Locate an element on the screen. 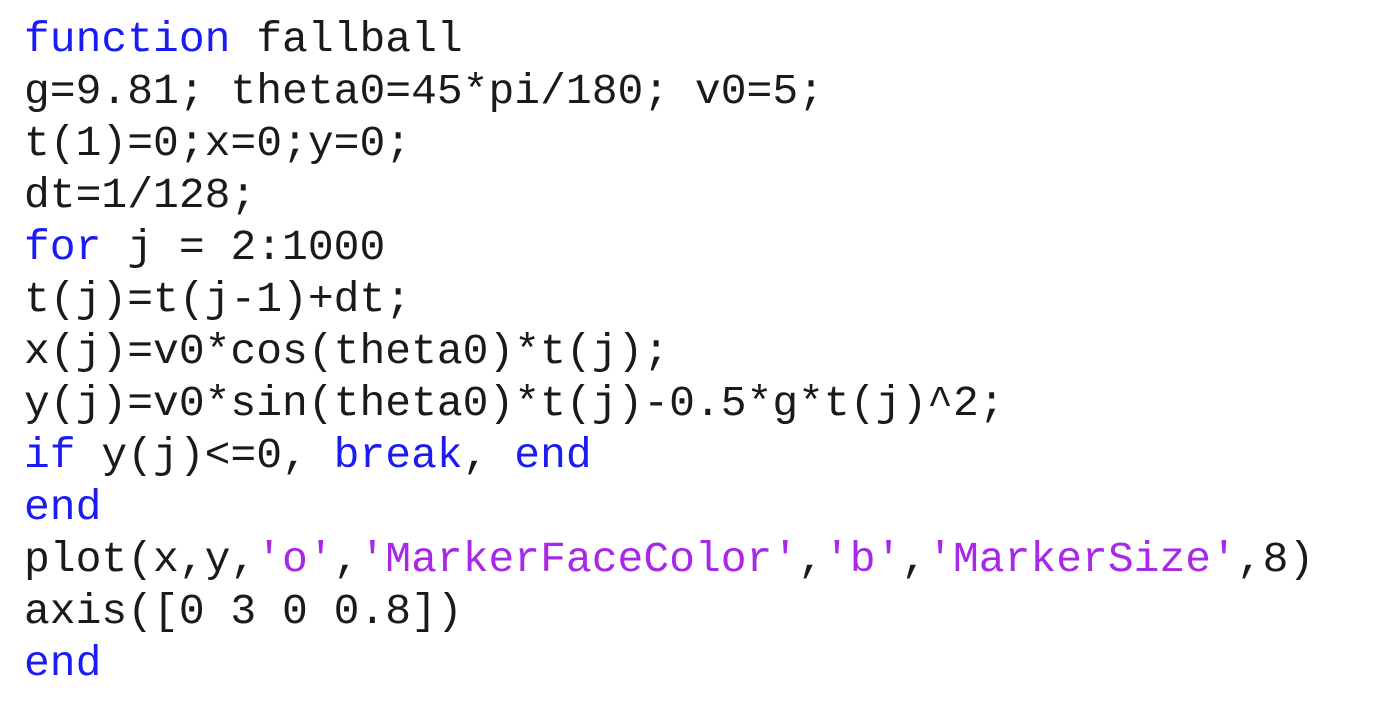 This screenshot has width=1388, height=714. code-line: g=9.81; theta0=45*pi/180; v0=5; is located at coordinates (669, 92).